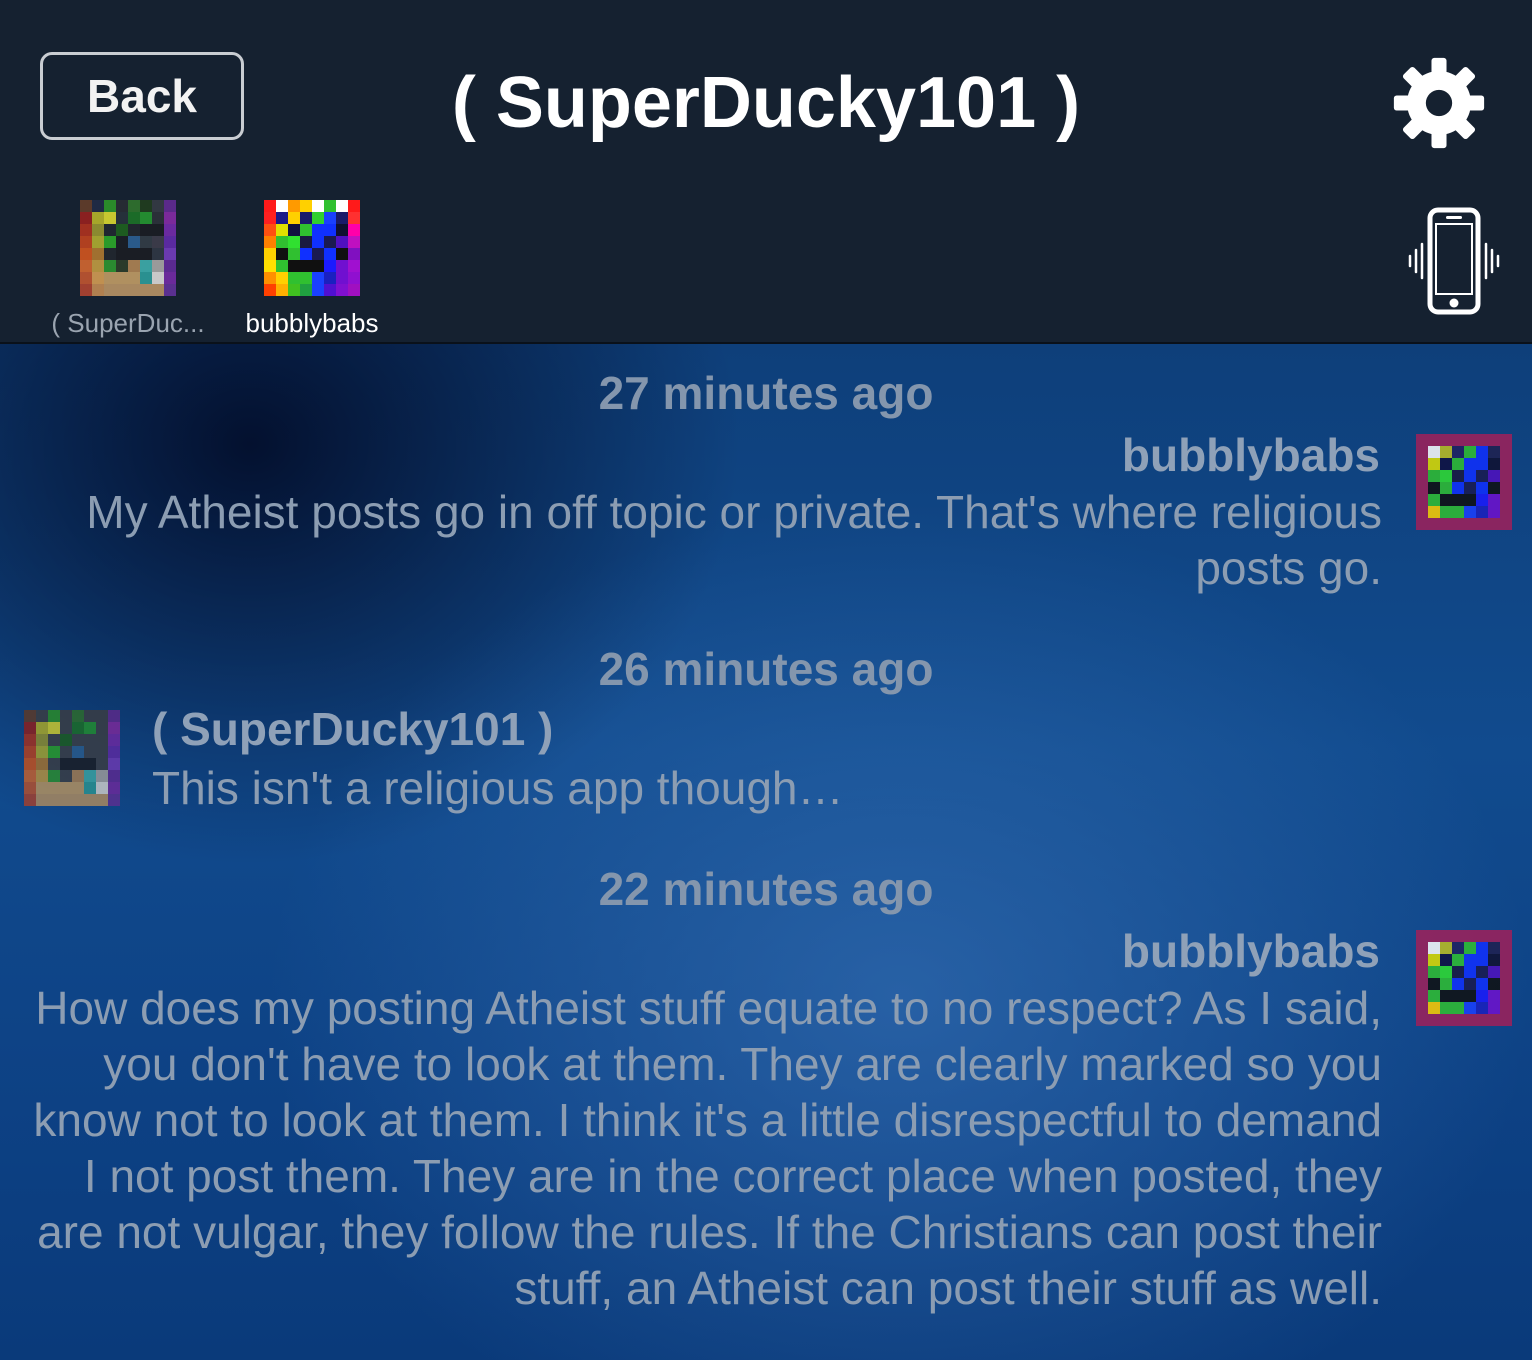 This screenshot has width=1532, height=1360. What do you see at coordinates (1439, 103) in the screenshot?
I see `gear-icon` at bounding box center [1439, 103].